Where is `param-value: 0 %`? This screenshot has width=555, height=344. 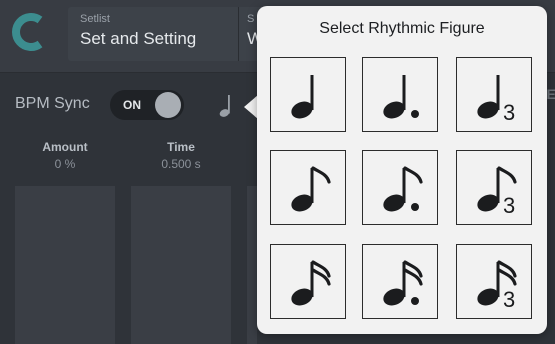 param-value: 0 % is located at coordinates (65, 164).